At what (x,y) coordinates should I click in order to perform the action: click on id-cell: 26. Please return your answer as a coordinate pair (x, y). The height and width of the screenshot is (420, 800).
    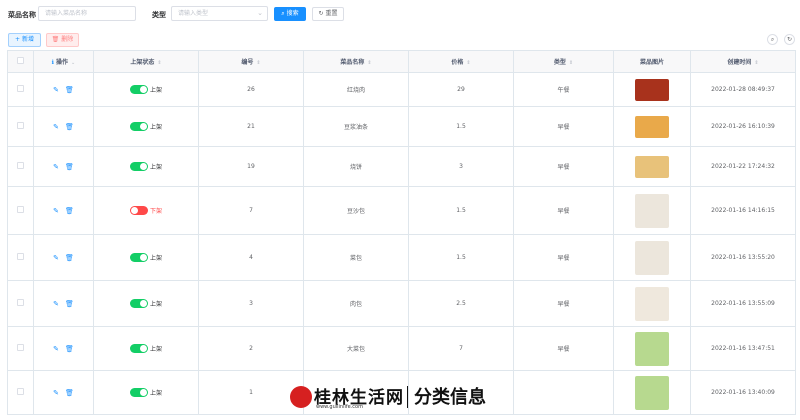
    Looking at the image, I should click on (251, 89).